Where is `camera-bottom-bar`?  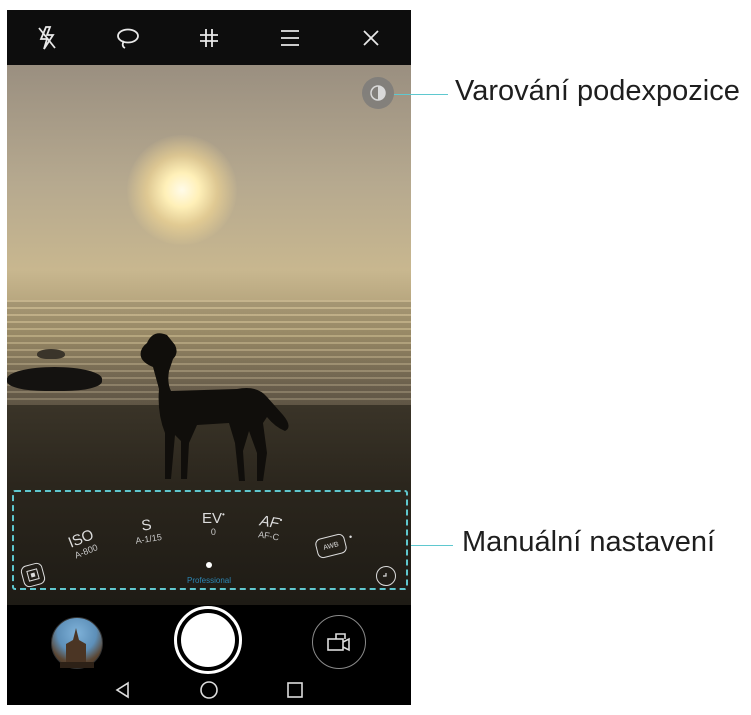 camera-bottom-bar is located at coordinates (209, 655).